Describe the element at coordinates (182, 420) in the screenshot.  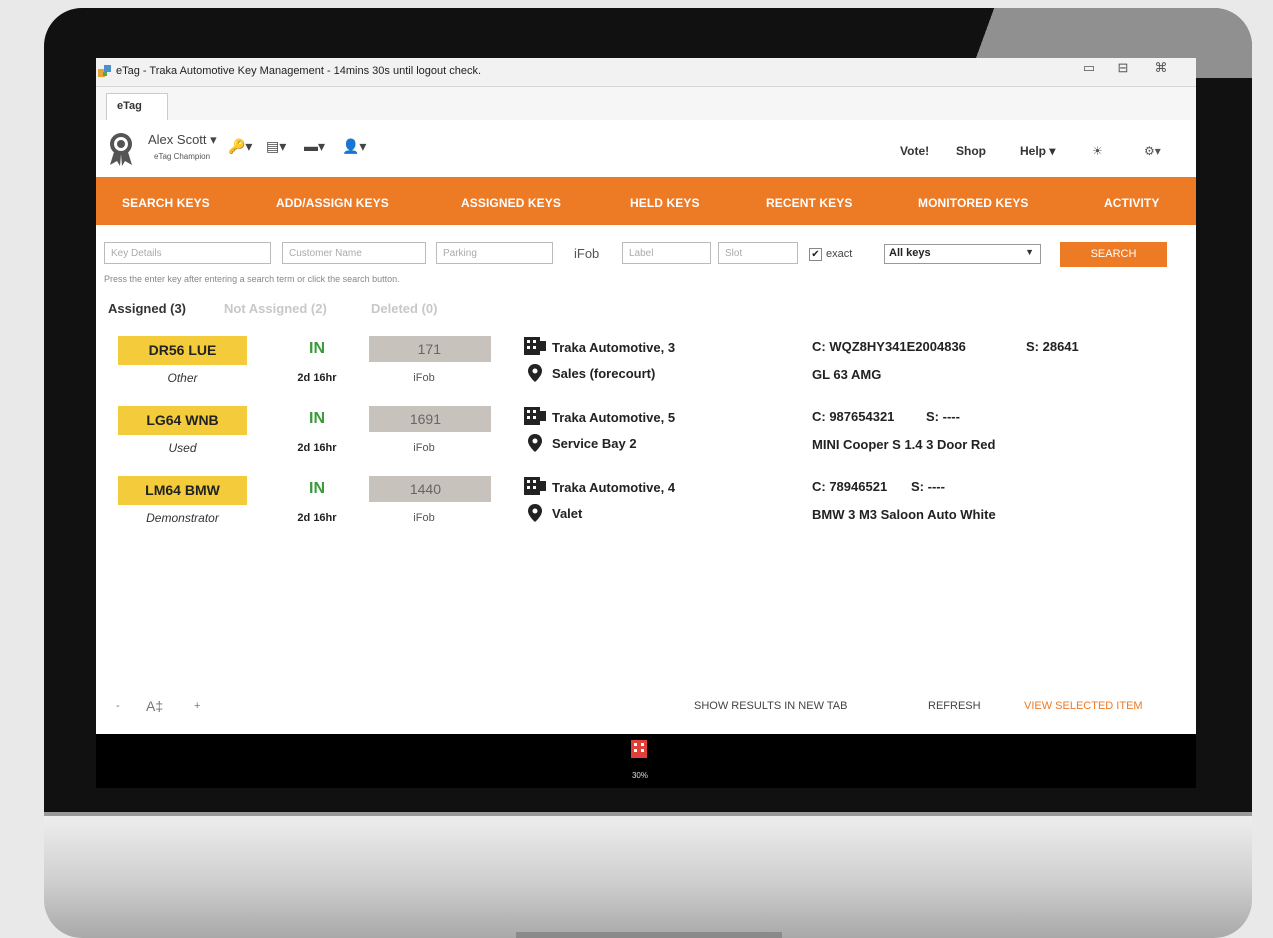
I see `plate-badge: LG64 WNB` at that location.